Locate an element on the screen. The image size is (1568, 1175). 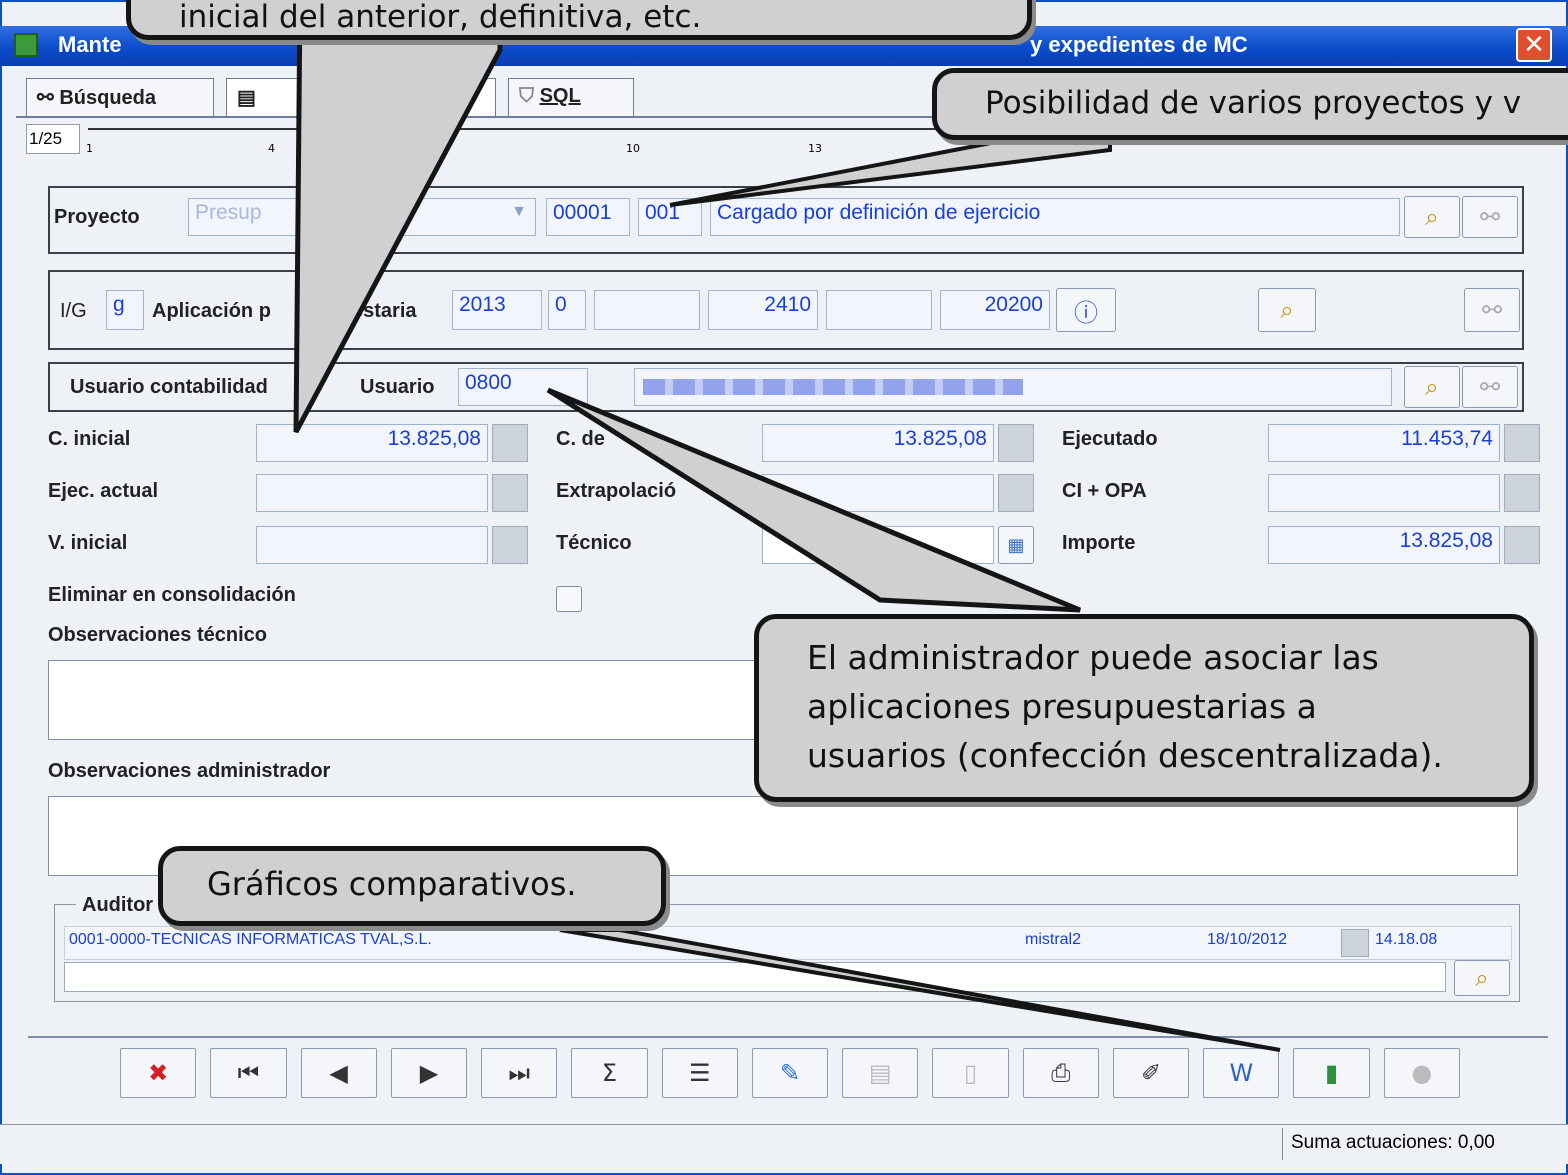
callout-graphs: Gráficos comparativos. is located at coordinates (412, 886).